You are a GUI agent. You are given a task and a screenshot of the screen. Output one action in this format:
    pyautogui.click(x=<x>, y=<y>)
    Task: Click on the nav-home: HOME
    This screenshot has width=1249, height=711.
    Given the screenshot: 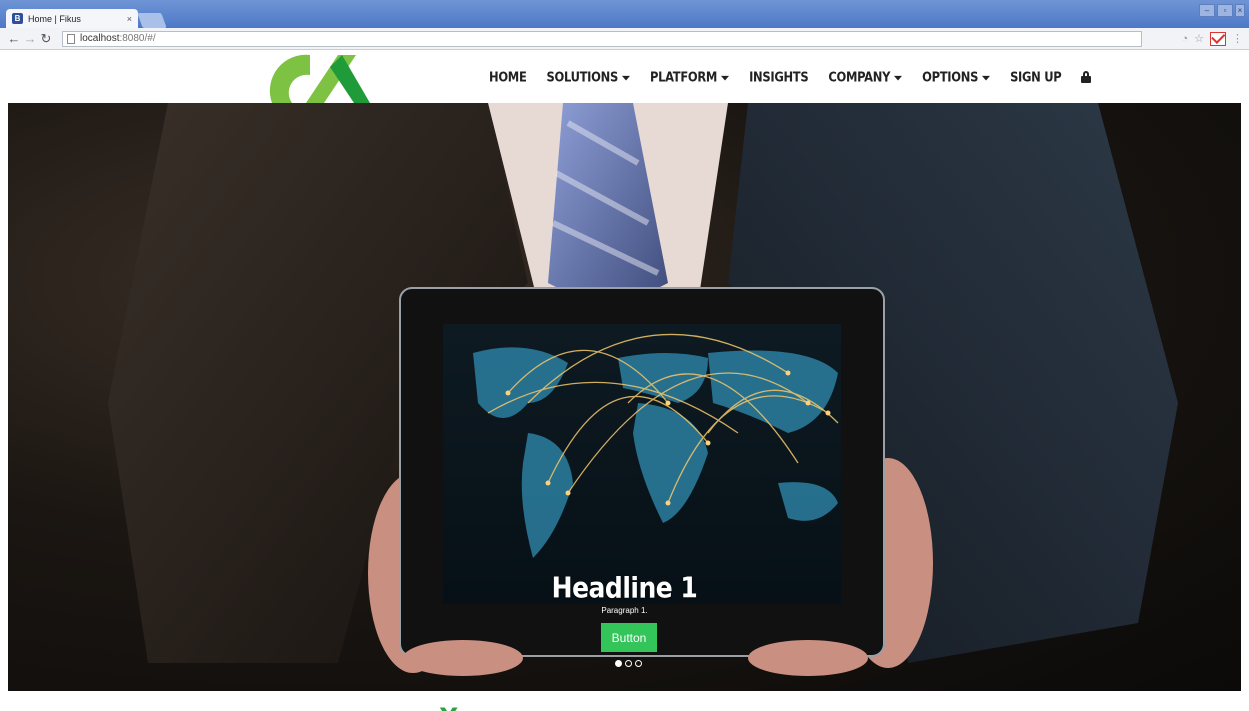 What is the action you would take?
    pyautogui.click(x=508, y=77)
    